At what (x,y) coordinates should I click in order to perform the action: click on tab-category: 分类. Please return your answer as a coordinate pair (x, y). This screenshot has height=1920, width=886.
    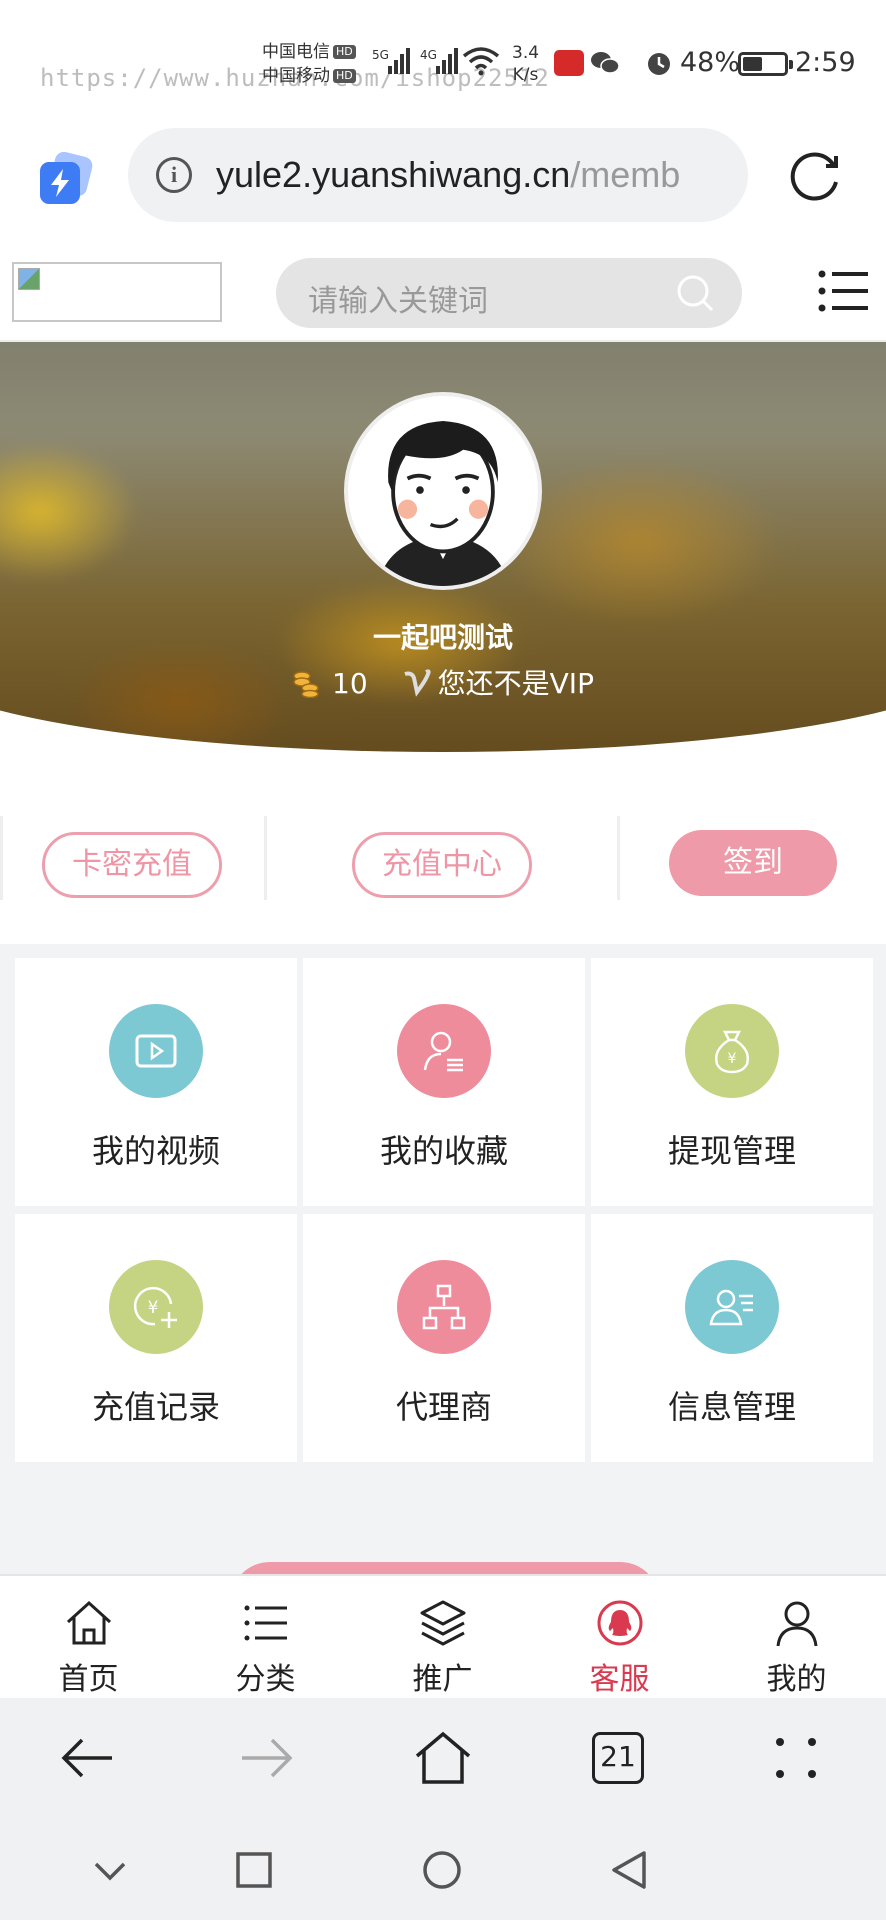
    Looking at the image, I should click on (265, 1638).